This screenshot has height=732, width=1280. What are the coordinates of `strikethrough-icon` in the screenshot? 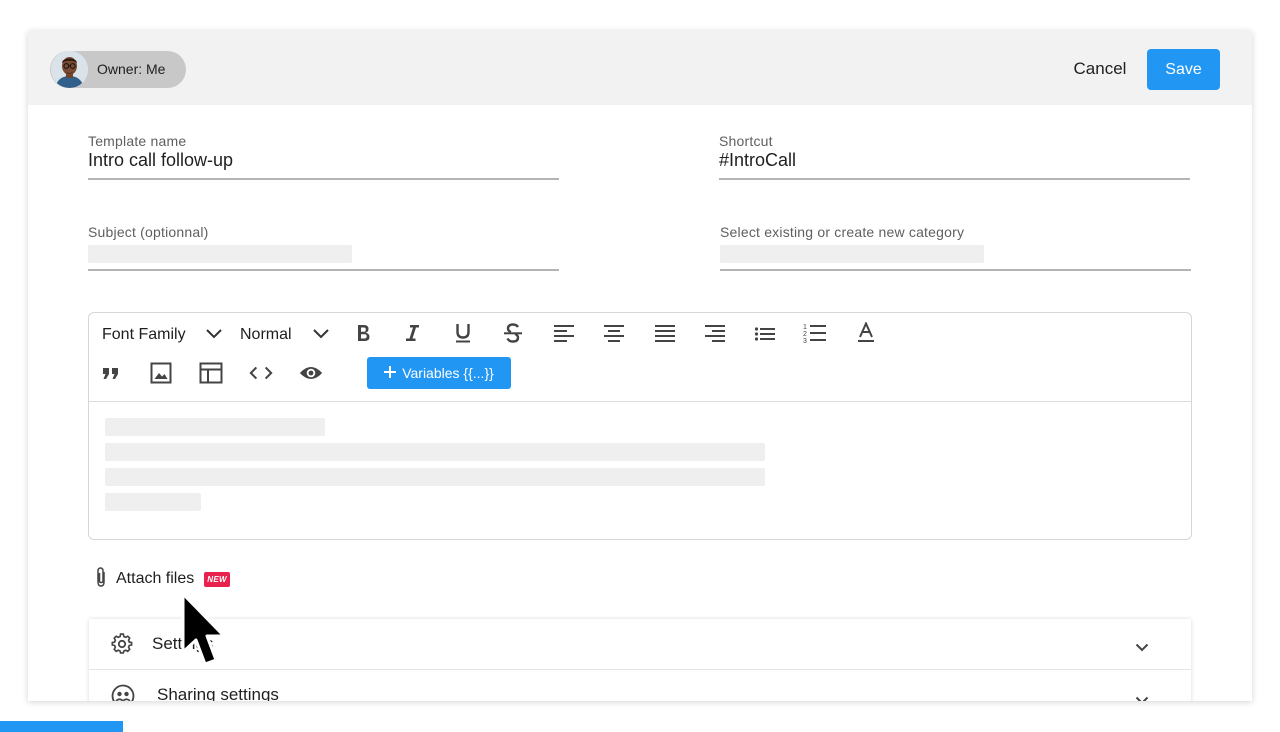 It's located at (513, 333).